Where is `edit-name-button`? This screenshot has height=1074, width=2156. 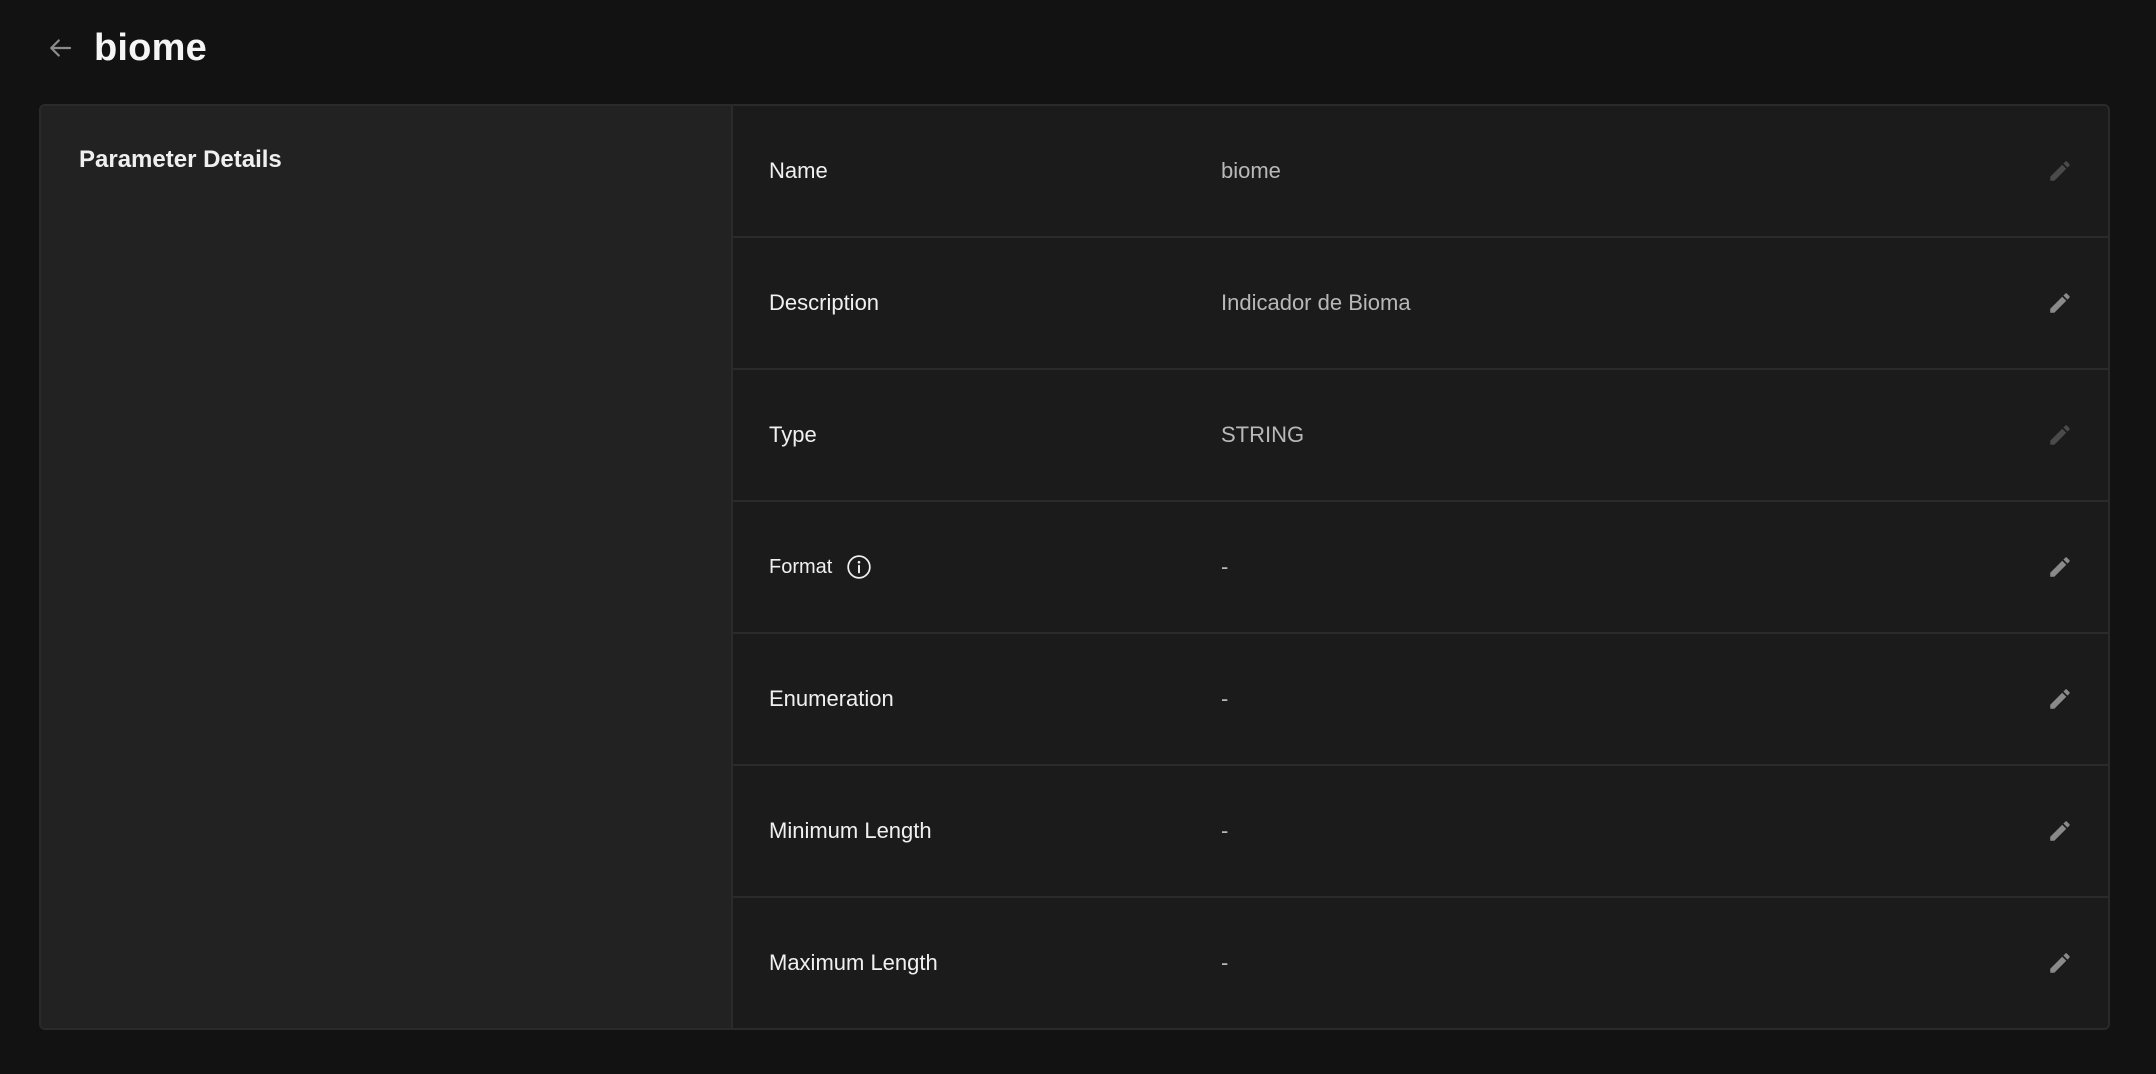
edit-name-button is located at coordinates (2060, 171).